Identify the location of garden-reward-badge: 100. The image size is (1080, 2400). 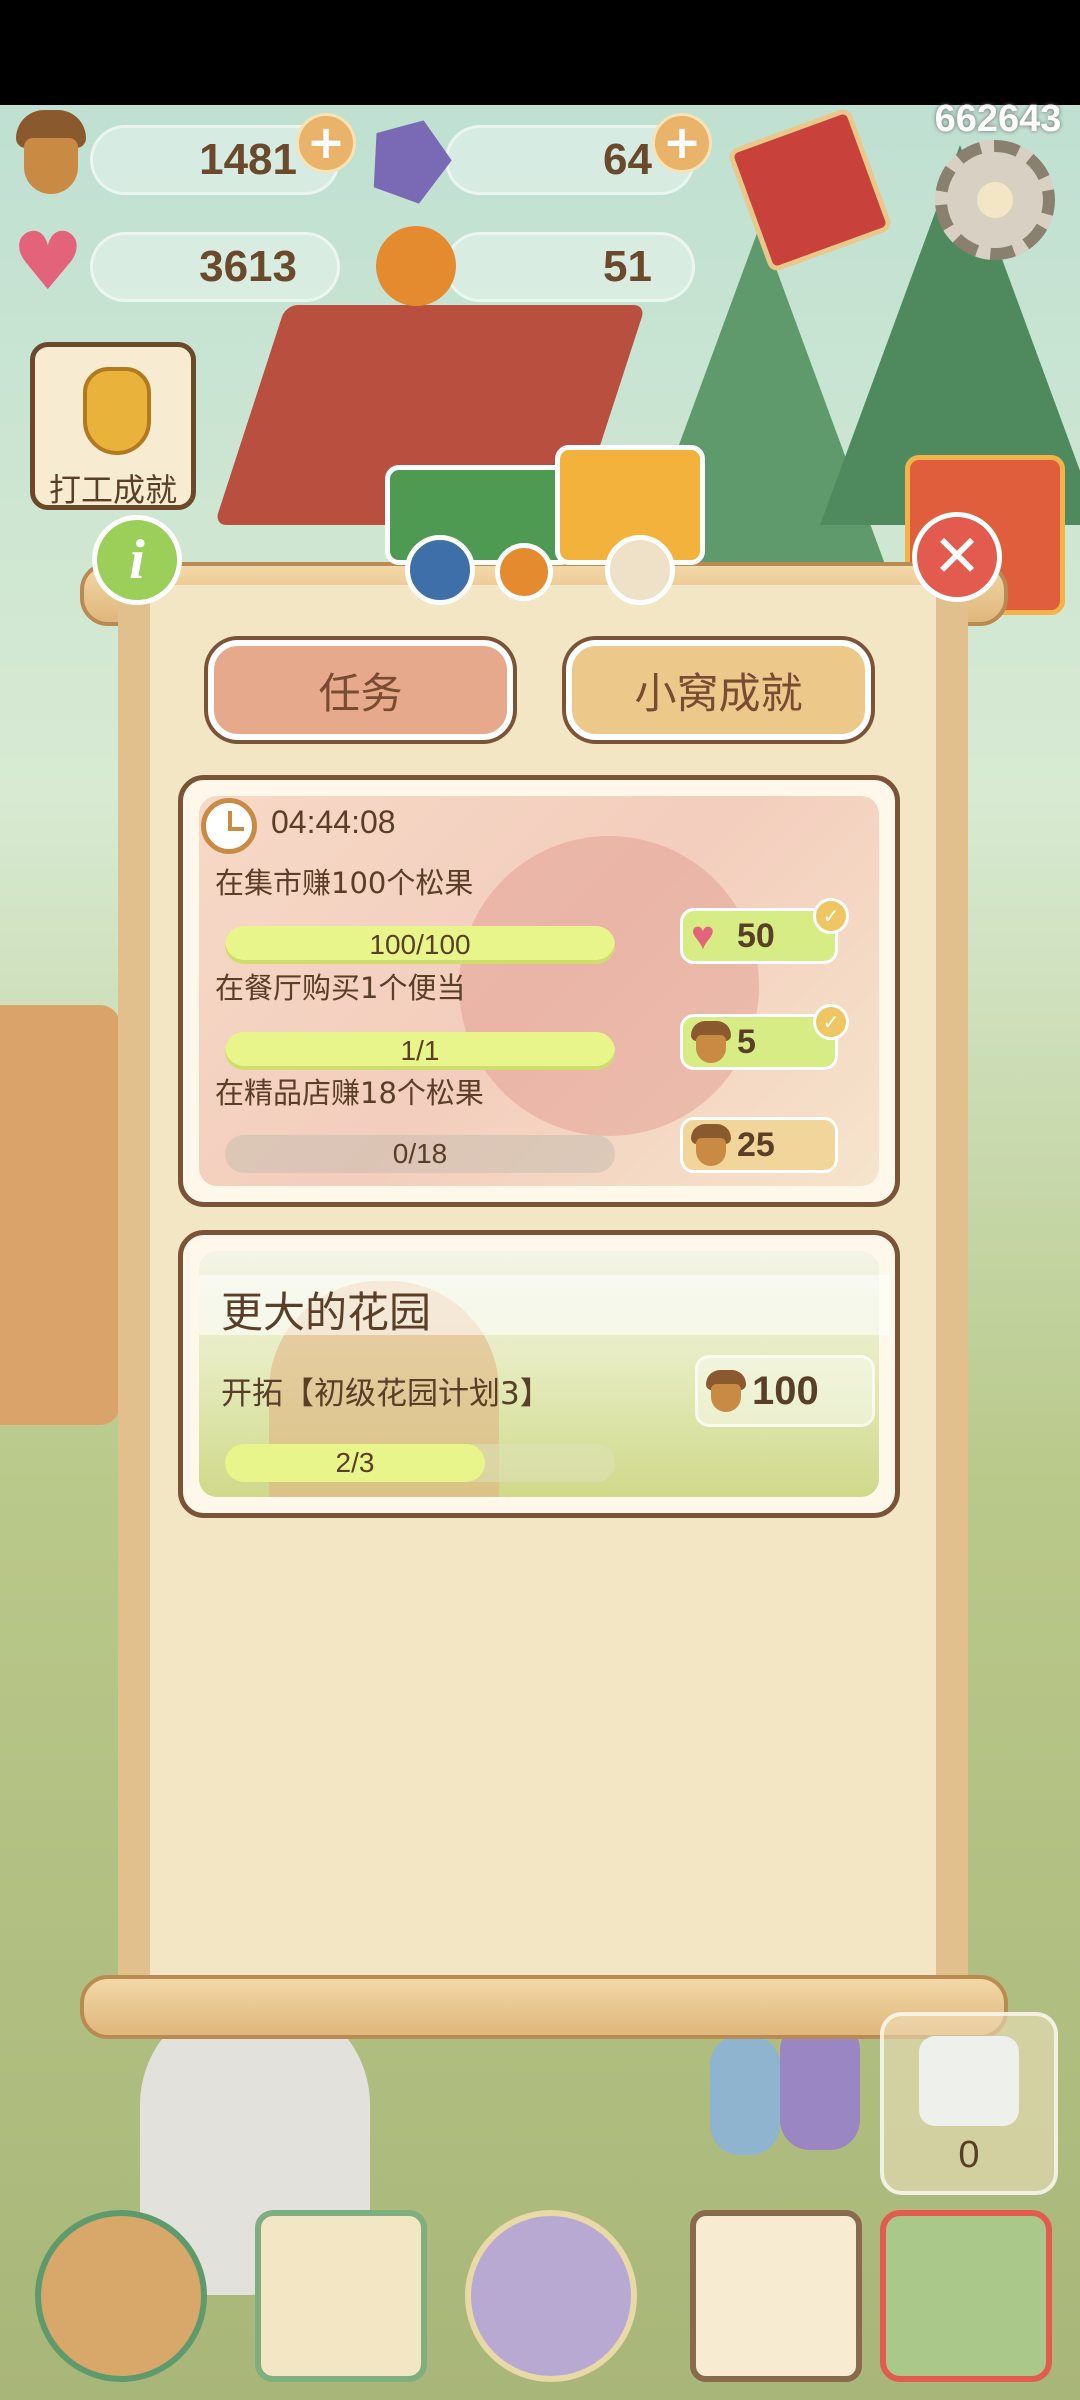
(785, 1391).